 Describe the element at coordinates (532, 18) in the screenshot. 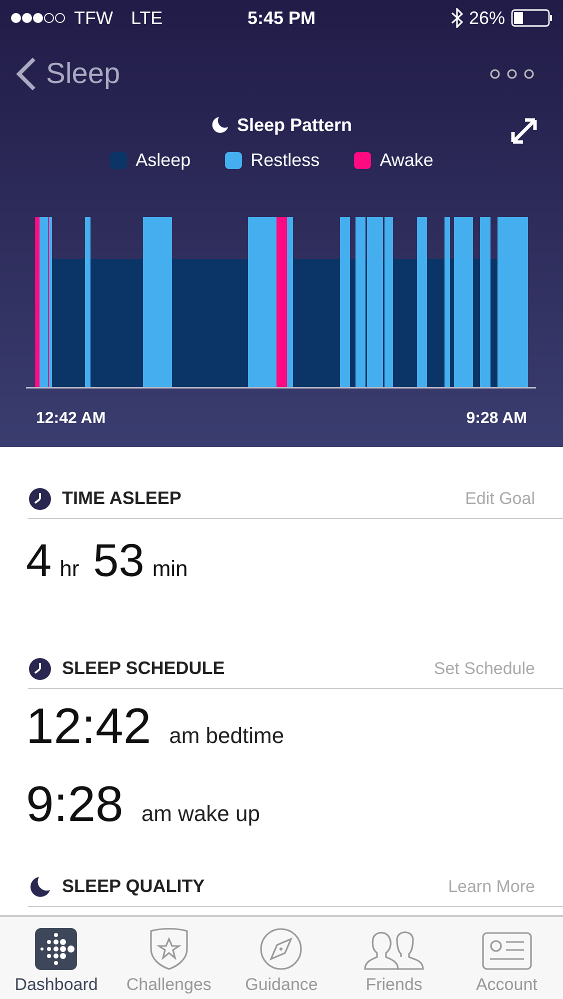

I see `battery-icon` at that location.